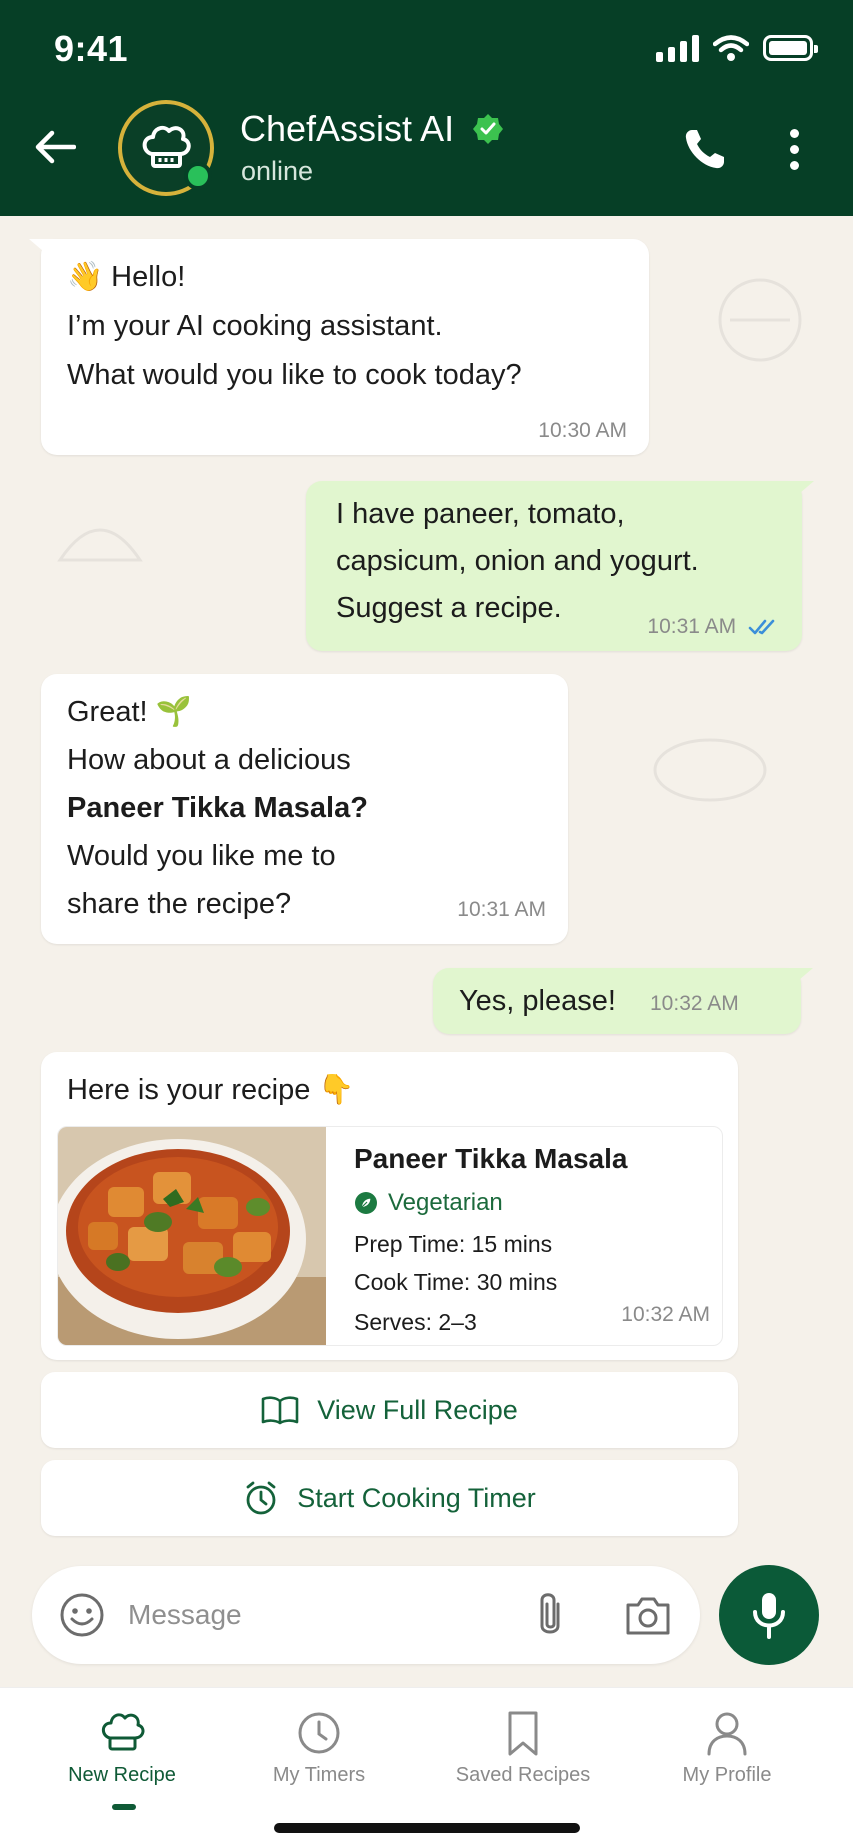  I want to click on message-text: Yes, please!, so click(537, 1001).